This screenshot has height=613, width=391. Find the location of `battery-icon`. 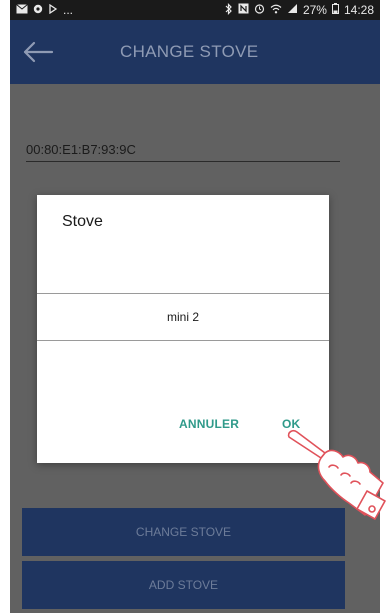

battery-icon is located at coordinates (335, 10).